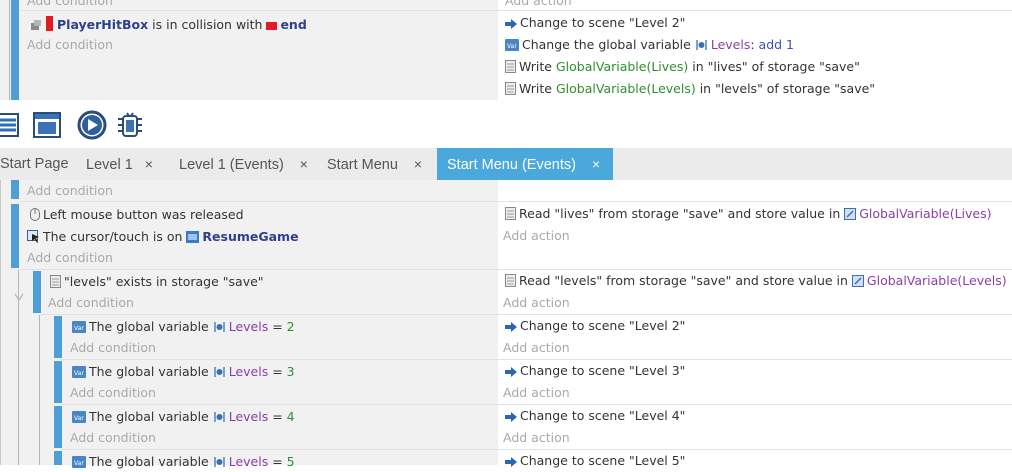 The height and width of the screenshot is (472, 1012). Describe the element at coordinates (130, 125) in the screenshot. I see `debugger-bug-icon` at that location.